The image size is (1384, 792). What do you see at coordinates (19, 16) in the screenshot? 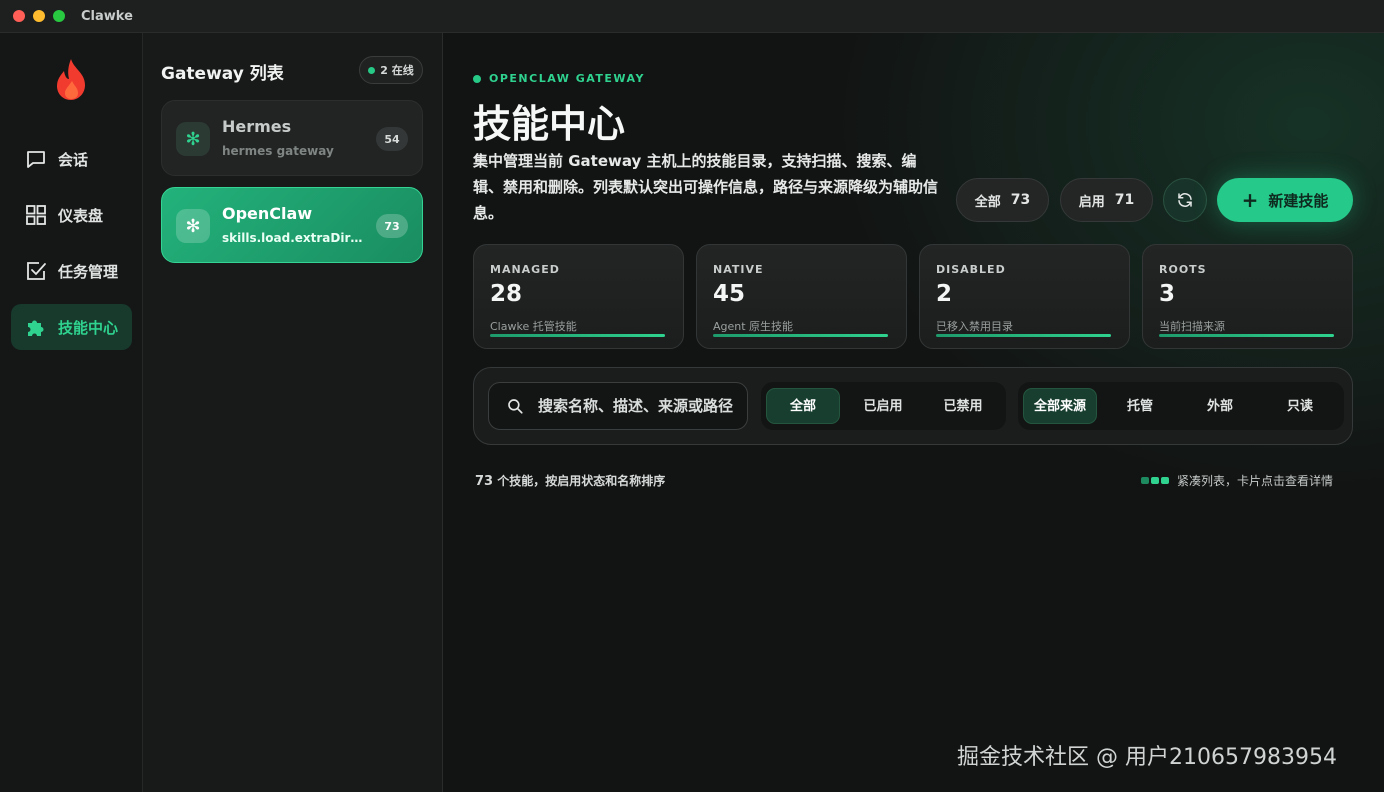
I see `close-window-button` at bounding box center [19, 16].